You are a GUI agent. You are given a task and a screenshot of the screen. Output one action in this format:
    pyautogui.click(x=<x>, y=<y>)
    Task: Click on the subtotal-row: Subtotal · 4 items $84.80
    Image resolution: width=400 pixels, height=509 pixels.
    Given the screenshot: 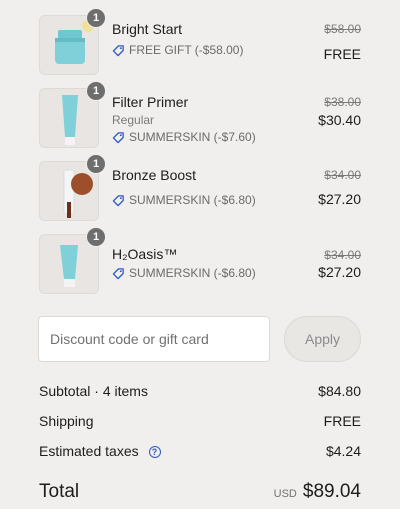 What is the action you would take?
    pyautogui.click(x=200, y=391)
    